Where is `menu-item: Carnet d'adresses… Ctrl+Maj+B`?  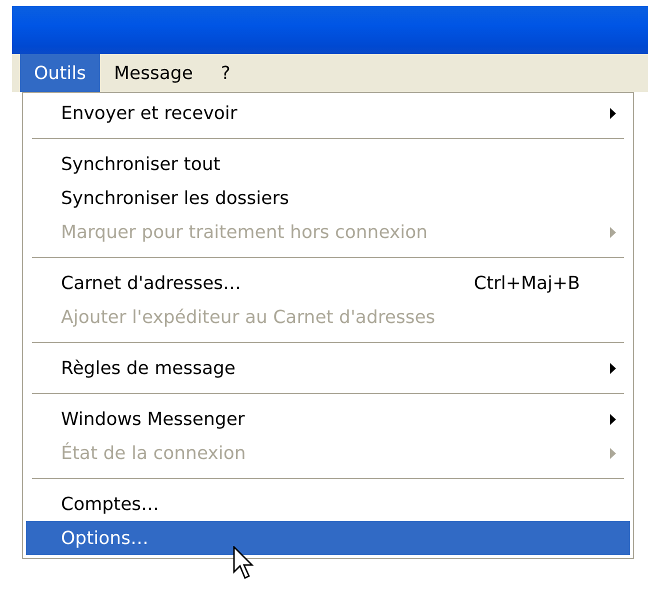 menu-item: Carnet d'adresses… Ctrl+Maj+B is located at coordinates (328, 283).